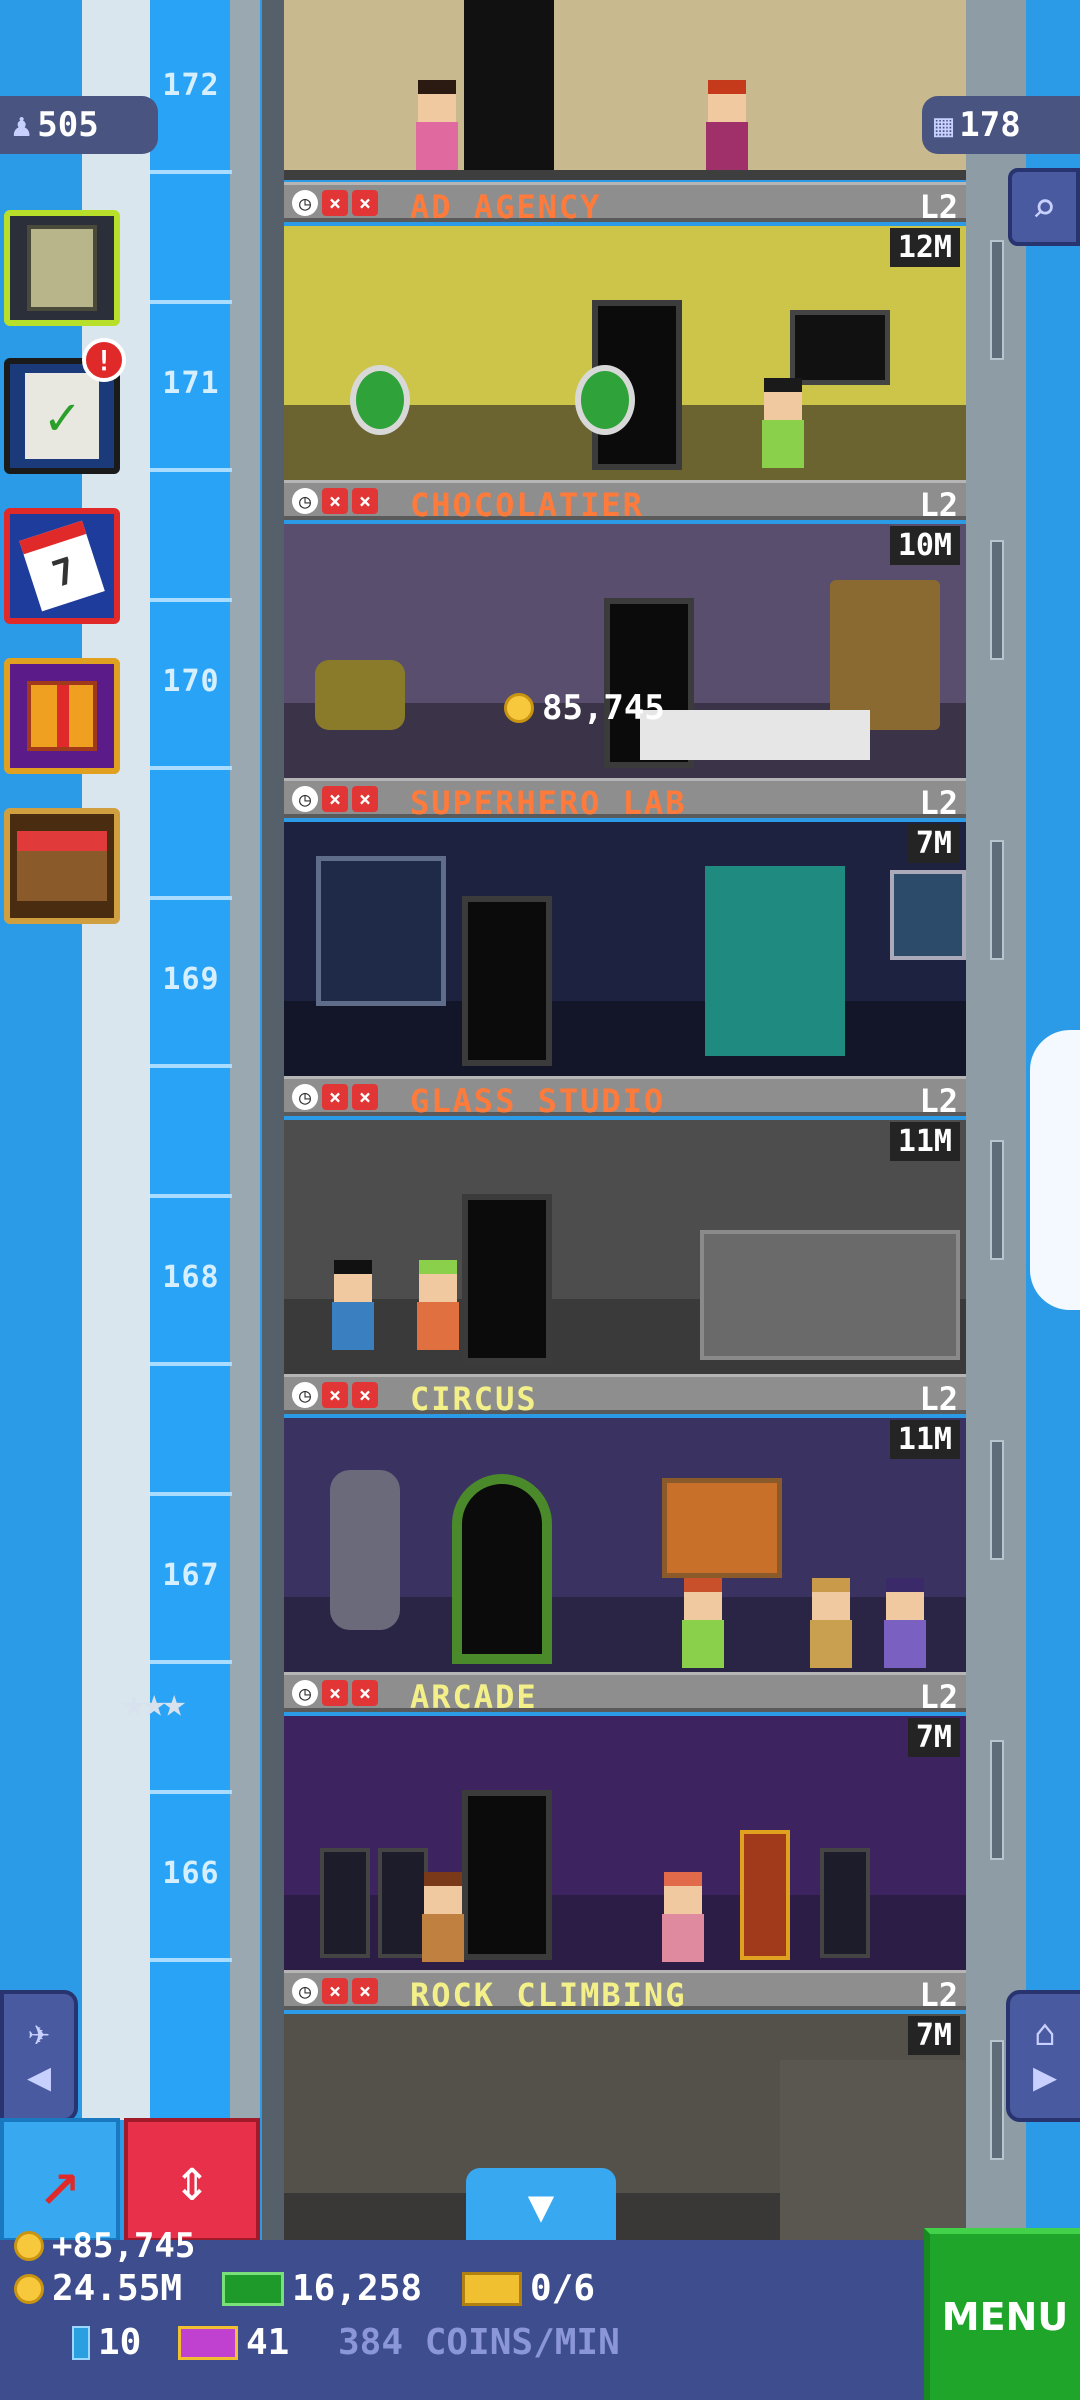 This screenshot has height=2400, width=1080. What do you see at coordinates (840, 347) in the screenshot?
I see `monitor` at bounding box center [840, 347].